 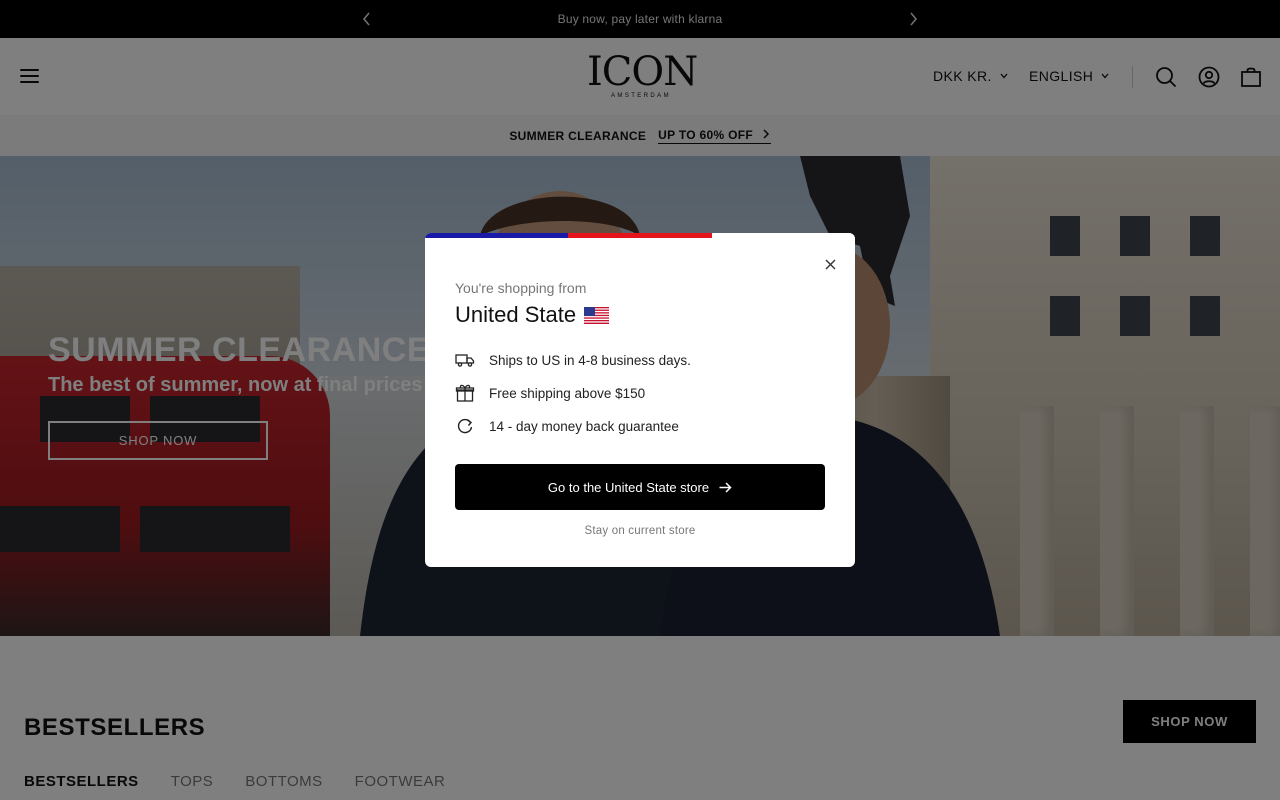 I want to click on feature-text: 14 - day money back guarantee, so click(x=584, y=426).